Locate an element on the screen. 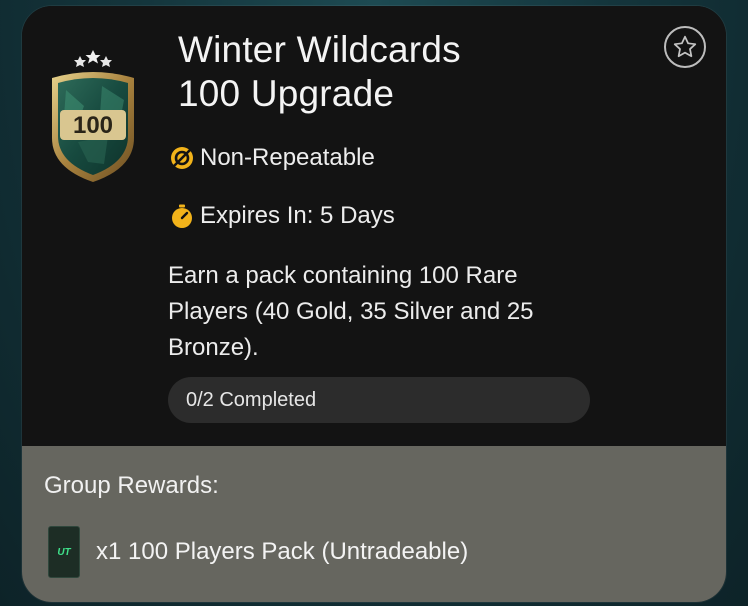 Image resolution: width=748 pixels, height=606 pixels. repeatability-label: Non-Repeatable is located at coordinates (287, 157).